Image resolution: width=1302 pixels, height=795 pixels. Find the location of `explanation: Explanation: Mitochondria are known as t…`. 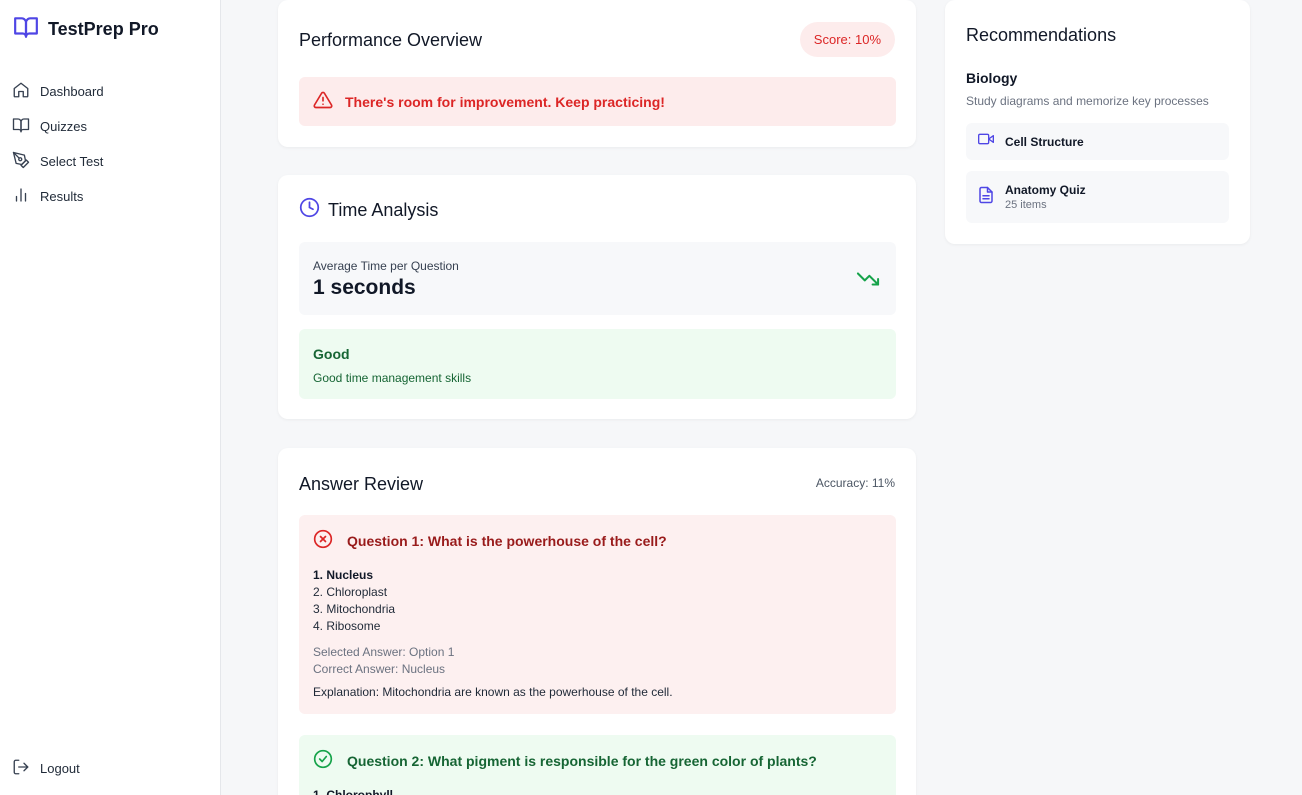

explanation: Explanation: Mitochondria are known as t… is located at coordinates (493, 692).